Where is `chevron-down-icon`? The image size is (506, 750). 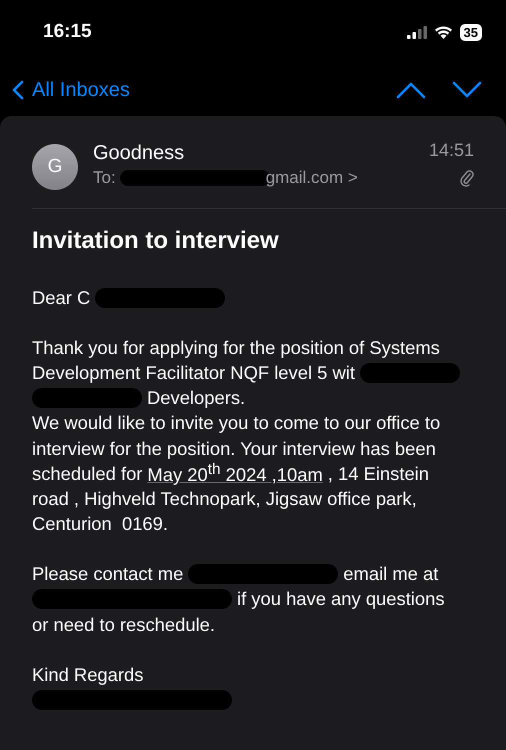
chevron-down-icon is located at coordinates (467, 90).